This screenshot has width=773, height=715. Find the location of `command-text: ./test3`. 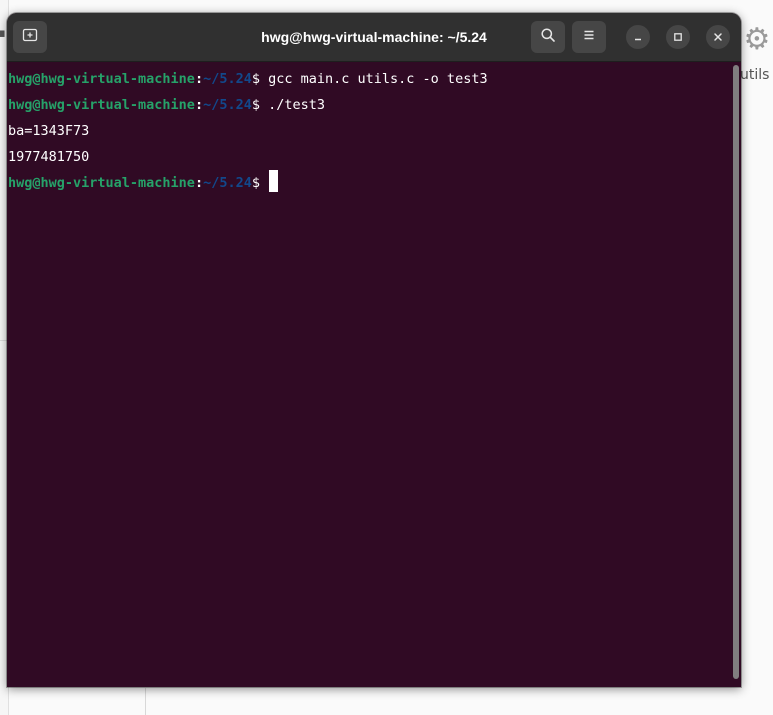

command-text: ./test3 is located at coordinates (293, 105).